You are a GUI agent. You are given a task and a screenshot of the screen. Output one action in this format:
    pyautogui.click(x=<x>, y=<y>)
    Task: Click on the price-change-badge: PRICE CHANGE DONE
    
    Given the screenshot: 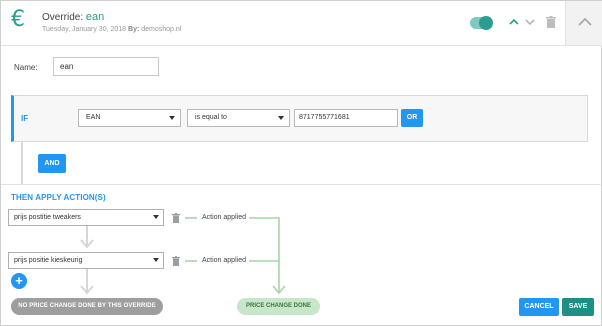 What is the action you would take?
    pyautogui.click(x=278, y=306)
    